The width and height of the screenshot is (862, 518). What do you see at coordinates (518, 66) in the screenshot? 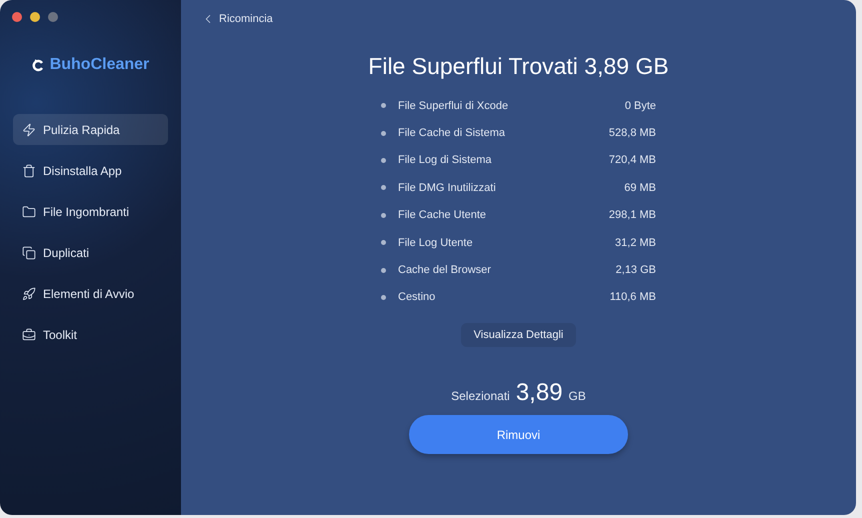
I see `results-title: File Superflui Trovati 3,89 GB` at bounding box center [518, 66].